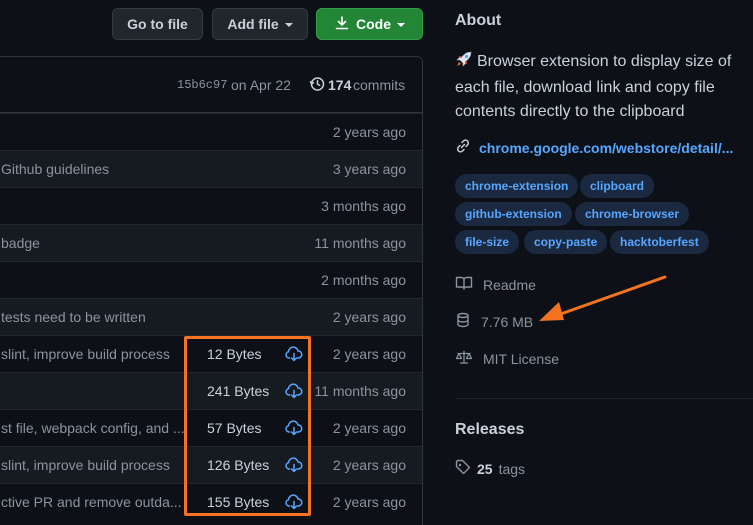  I want to click on topic-copy-paste: copy-paste, so click(566, 242).